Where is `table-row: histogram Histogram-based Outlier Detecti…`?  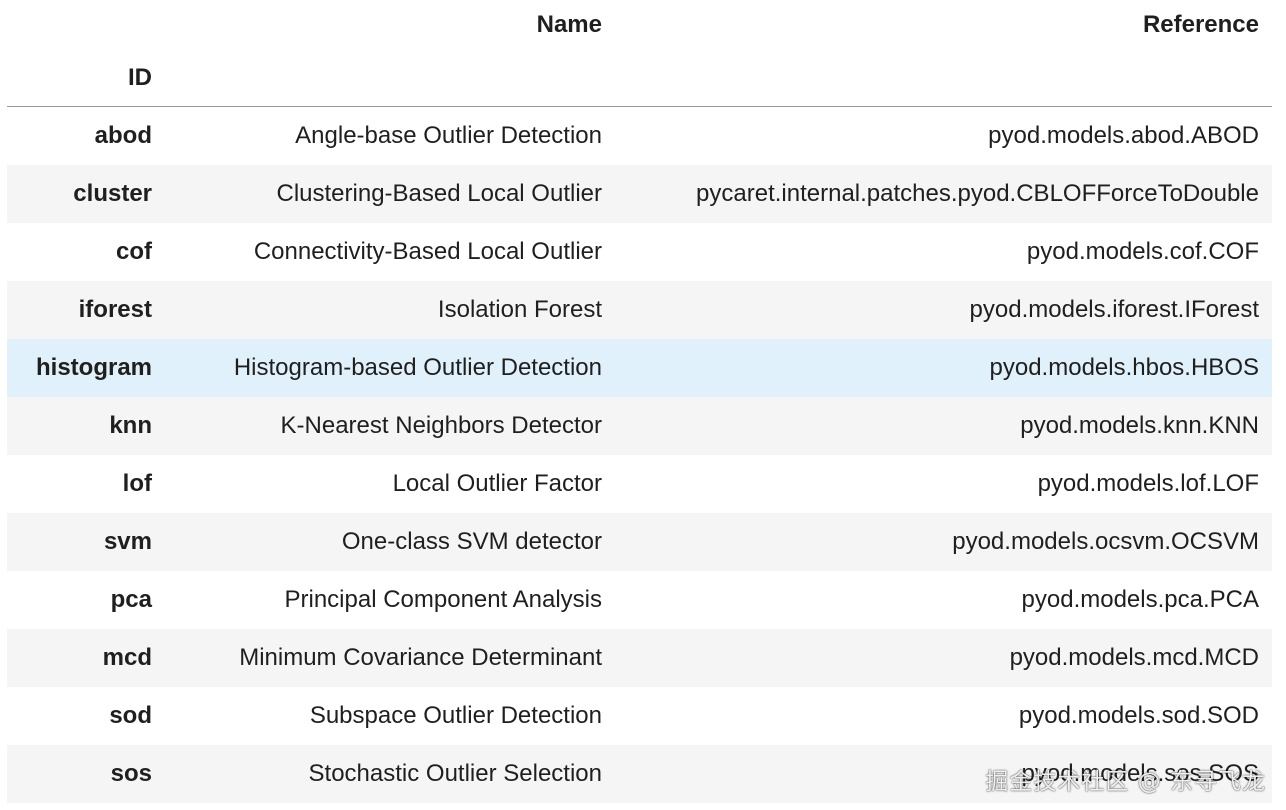 table-row: histogram Histogram-based Outlier Detecti… is located at coordinates (639, 368).